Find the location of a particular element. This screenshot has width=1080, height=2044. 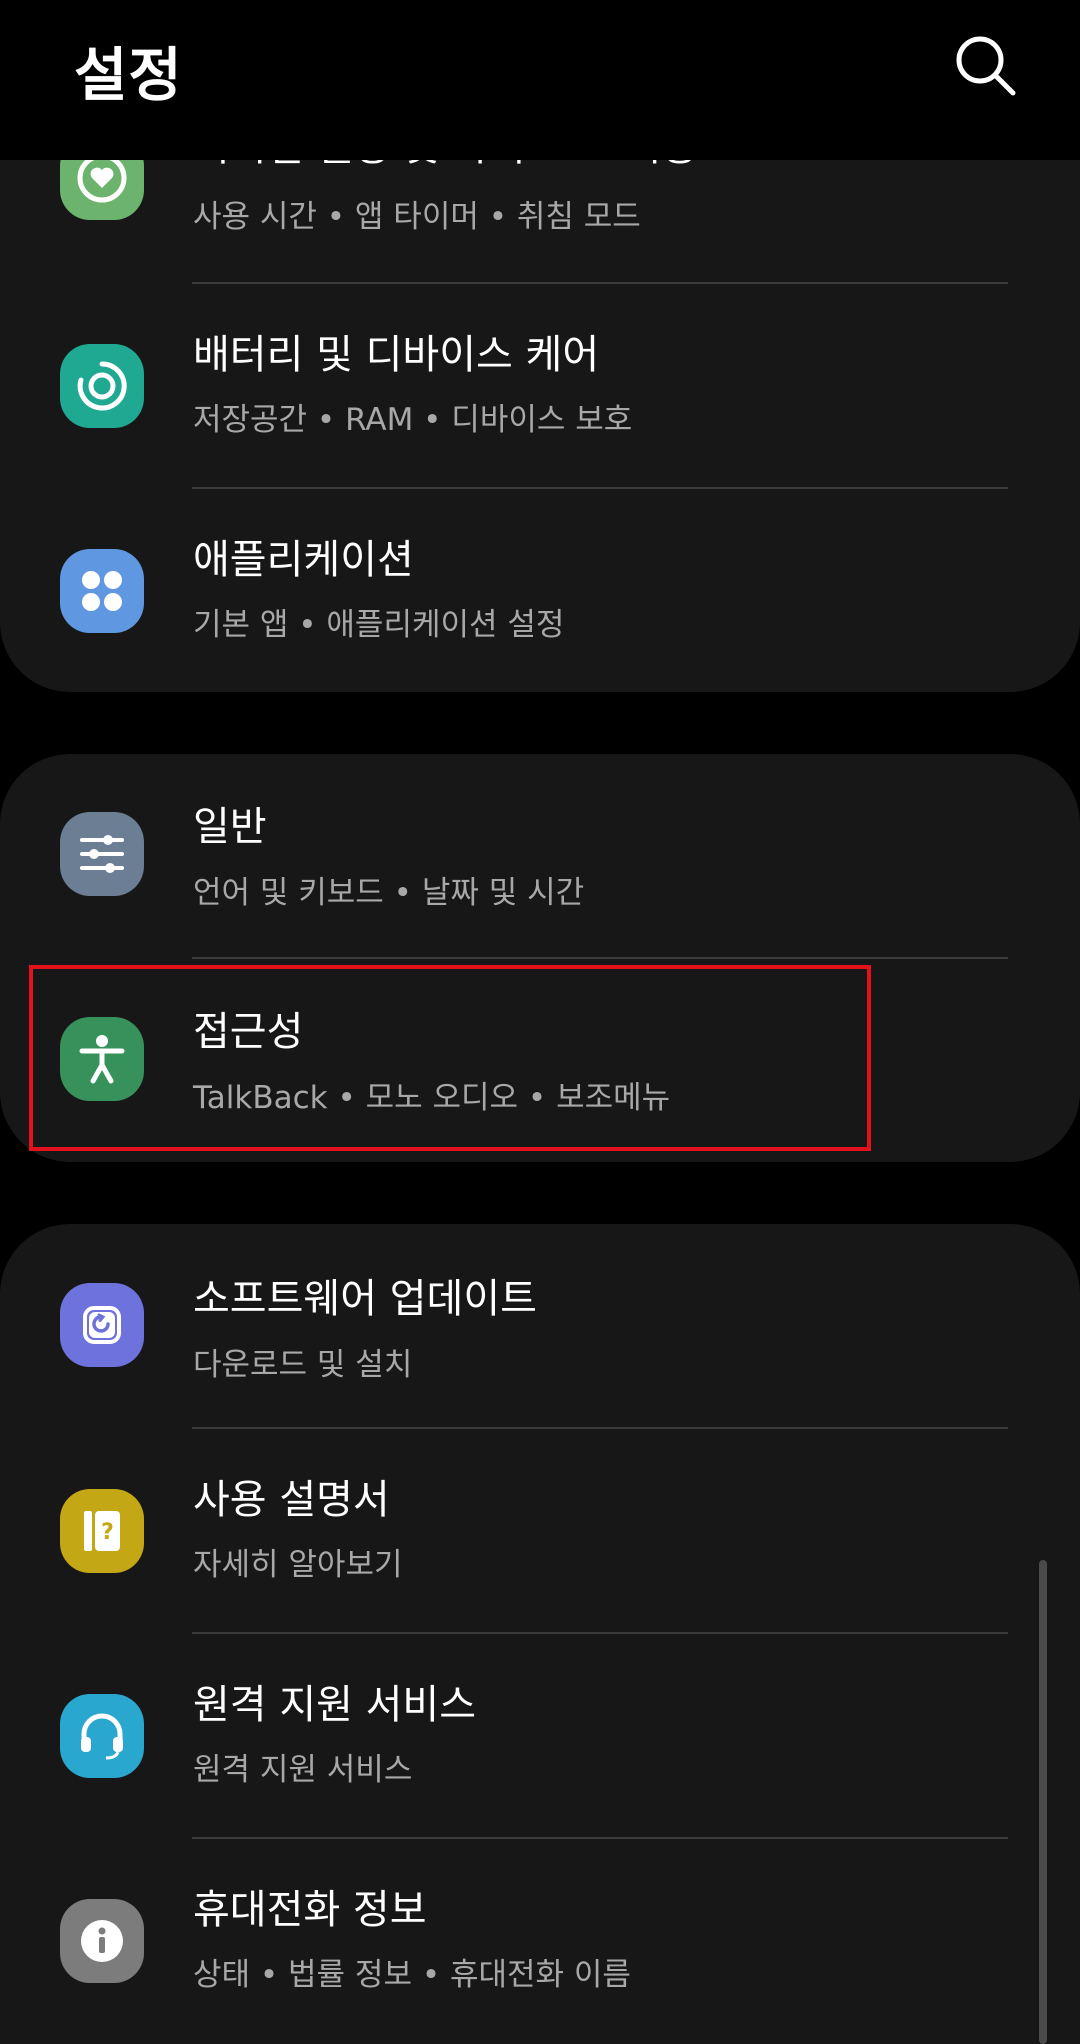

search-icon is located at coordinates (986, 66).